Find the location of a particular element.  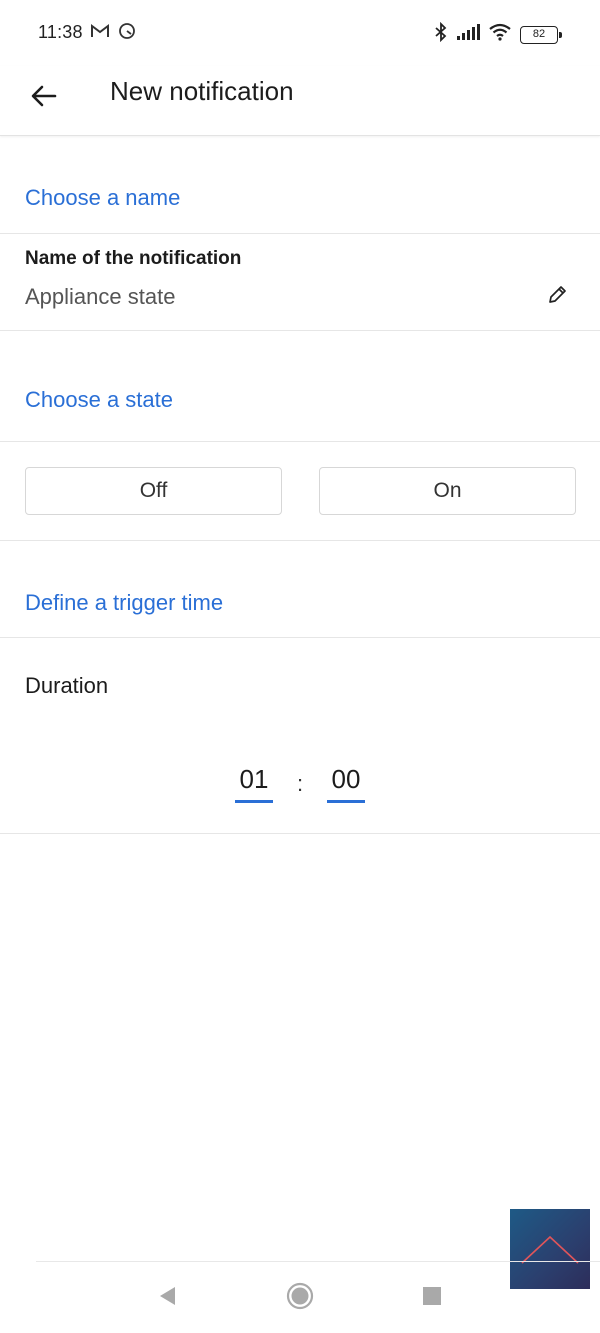

scroll-top-button is located at coordinates (550, 1249).